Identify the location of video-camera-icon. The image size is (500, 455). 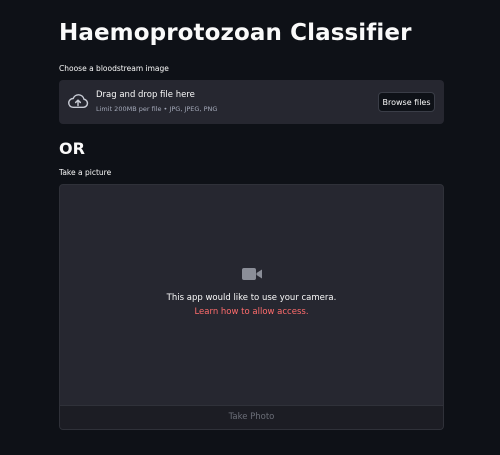
(252, 274).